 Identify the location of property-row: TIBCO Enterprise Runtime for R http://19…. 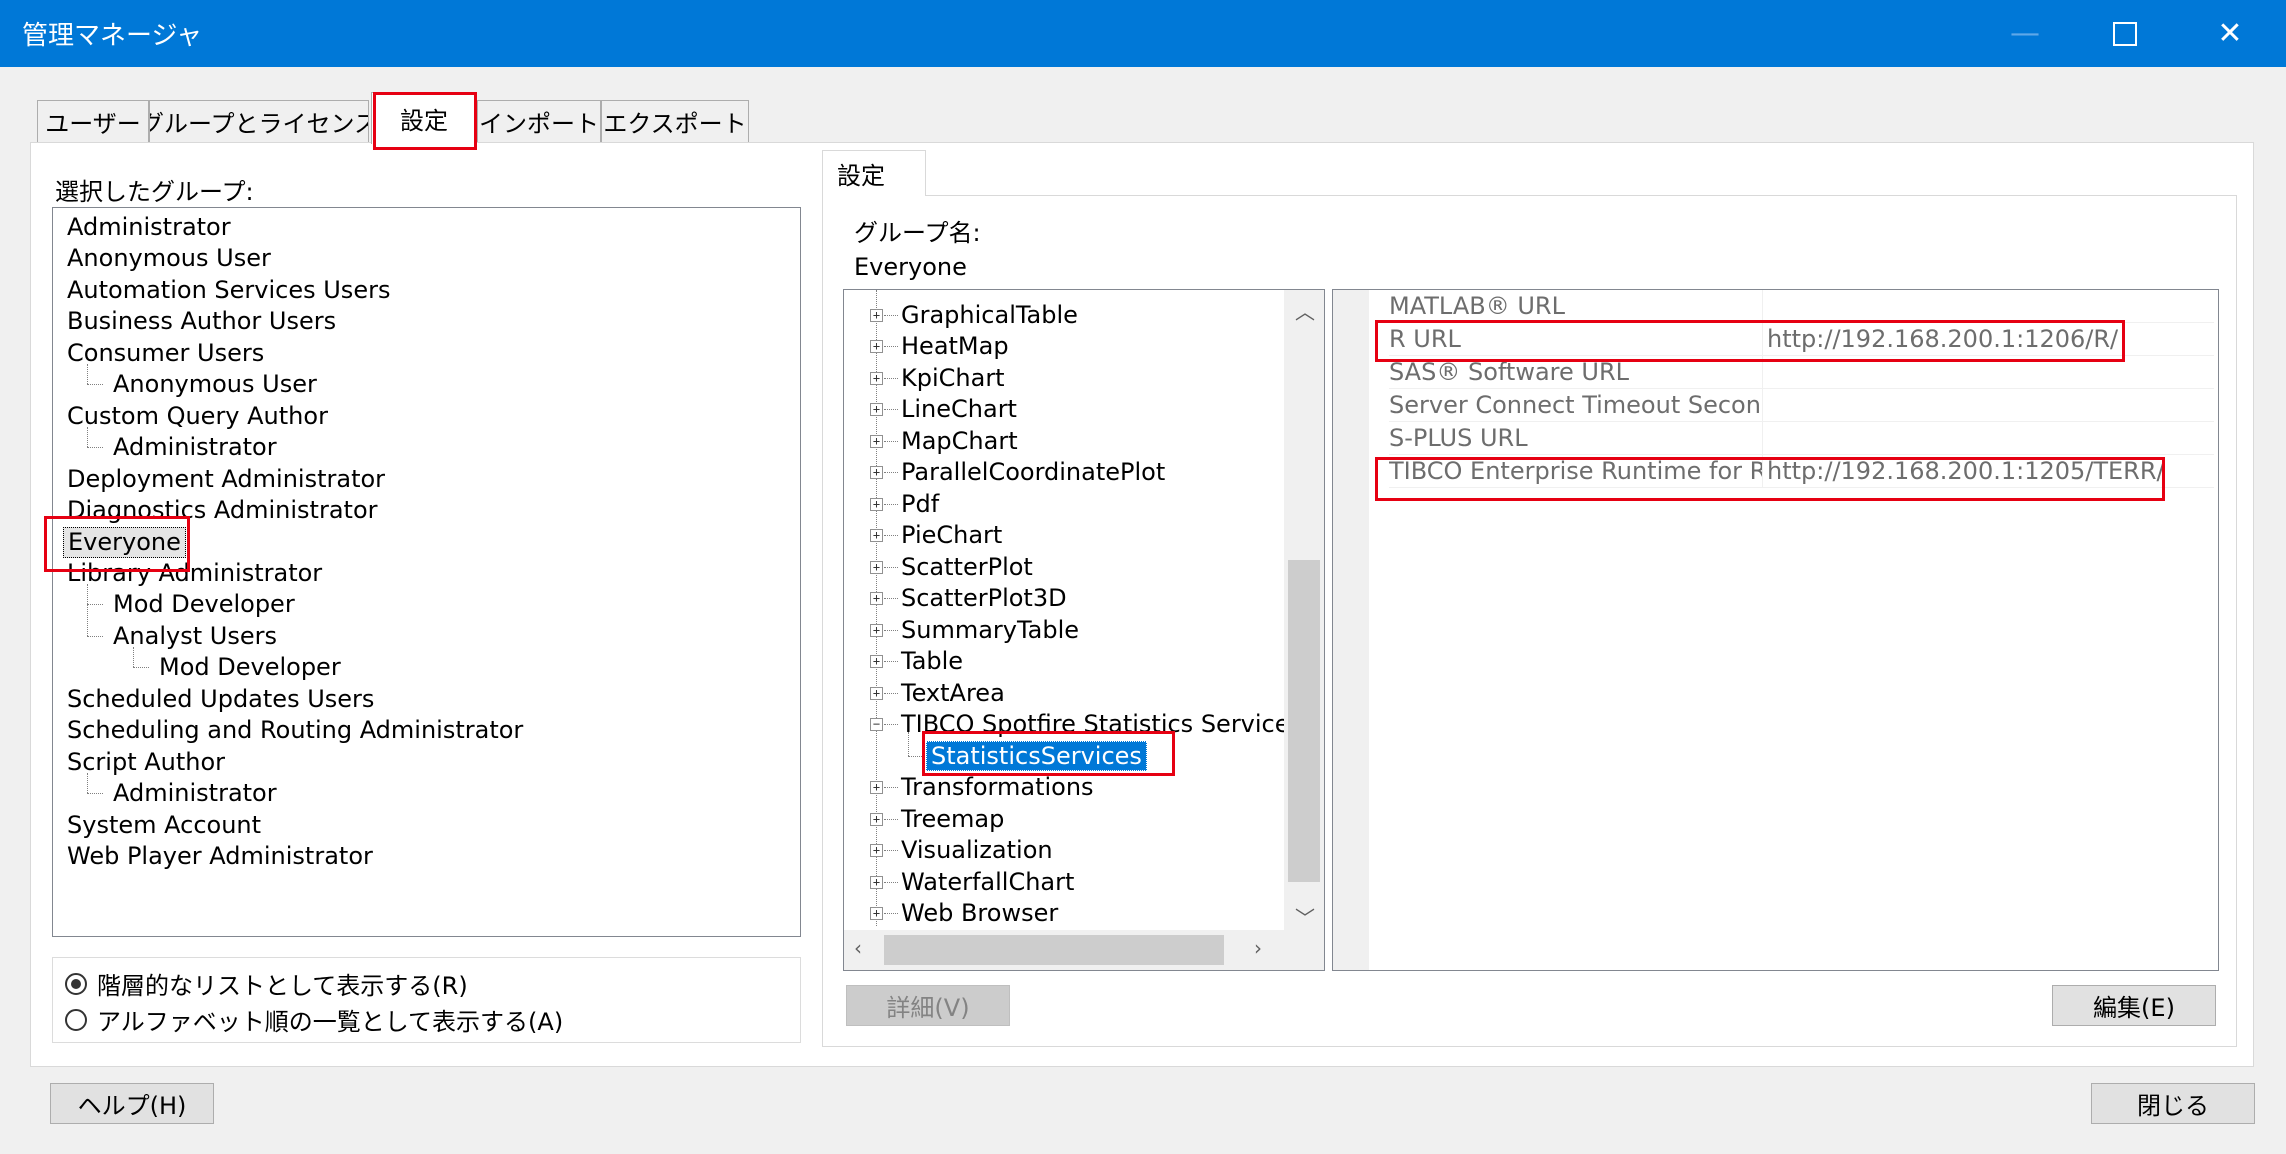
(1801, 471).